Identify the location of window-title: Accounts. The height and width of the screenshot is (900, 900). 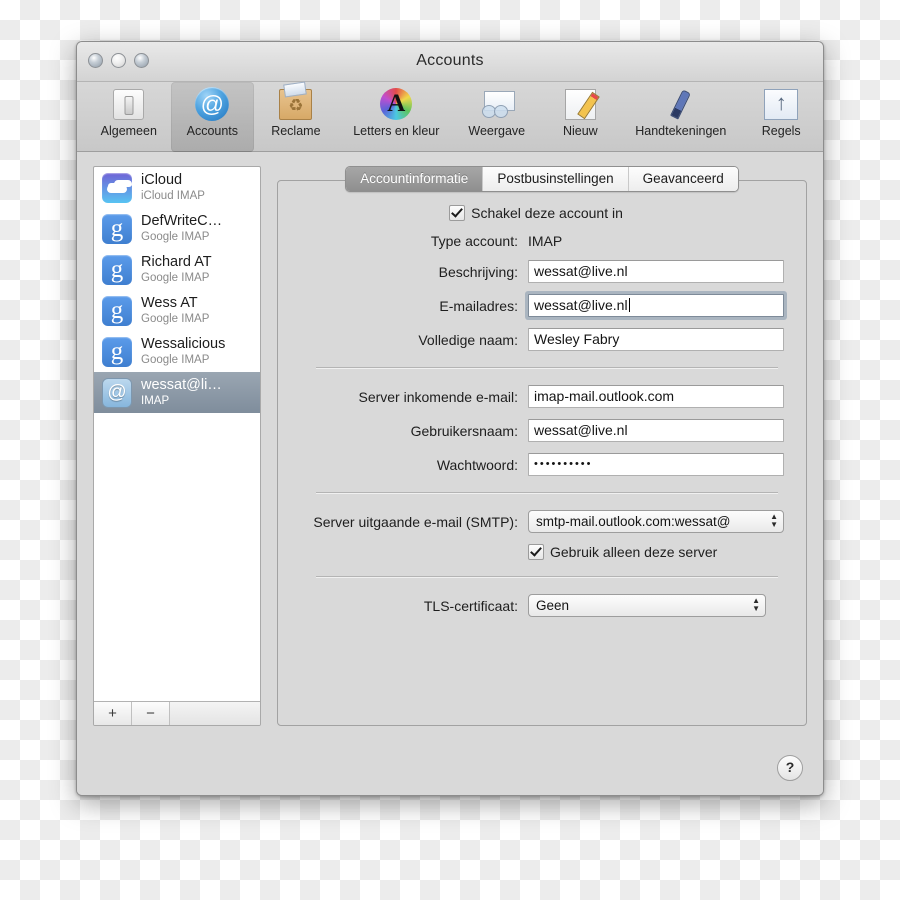
(450, 60).